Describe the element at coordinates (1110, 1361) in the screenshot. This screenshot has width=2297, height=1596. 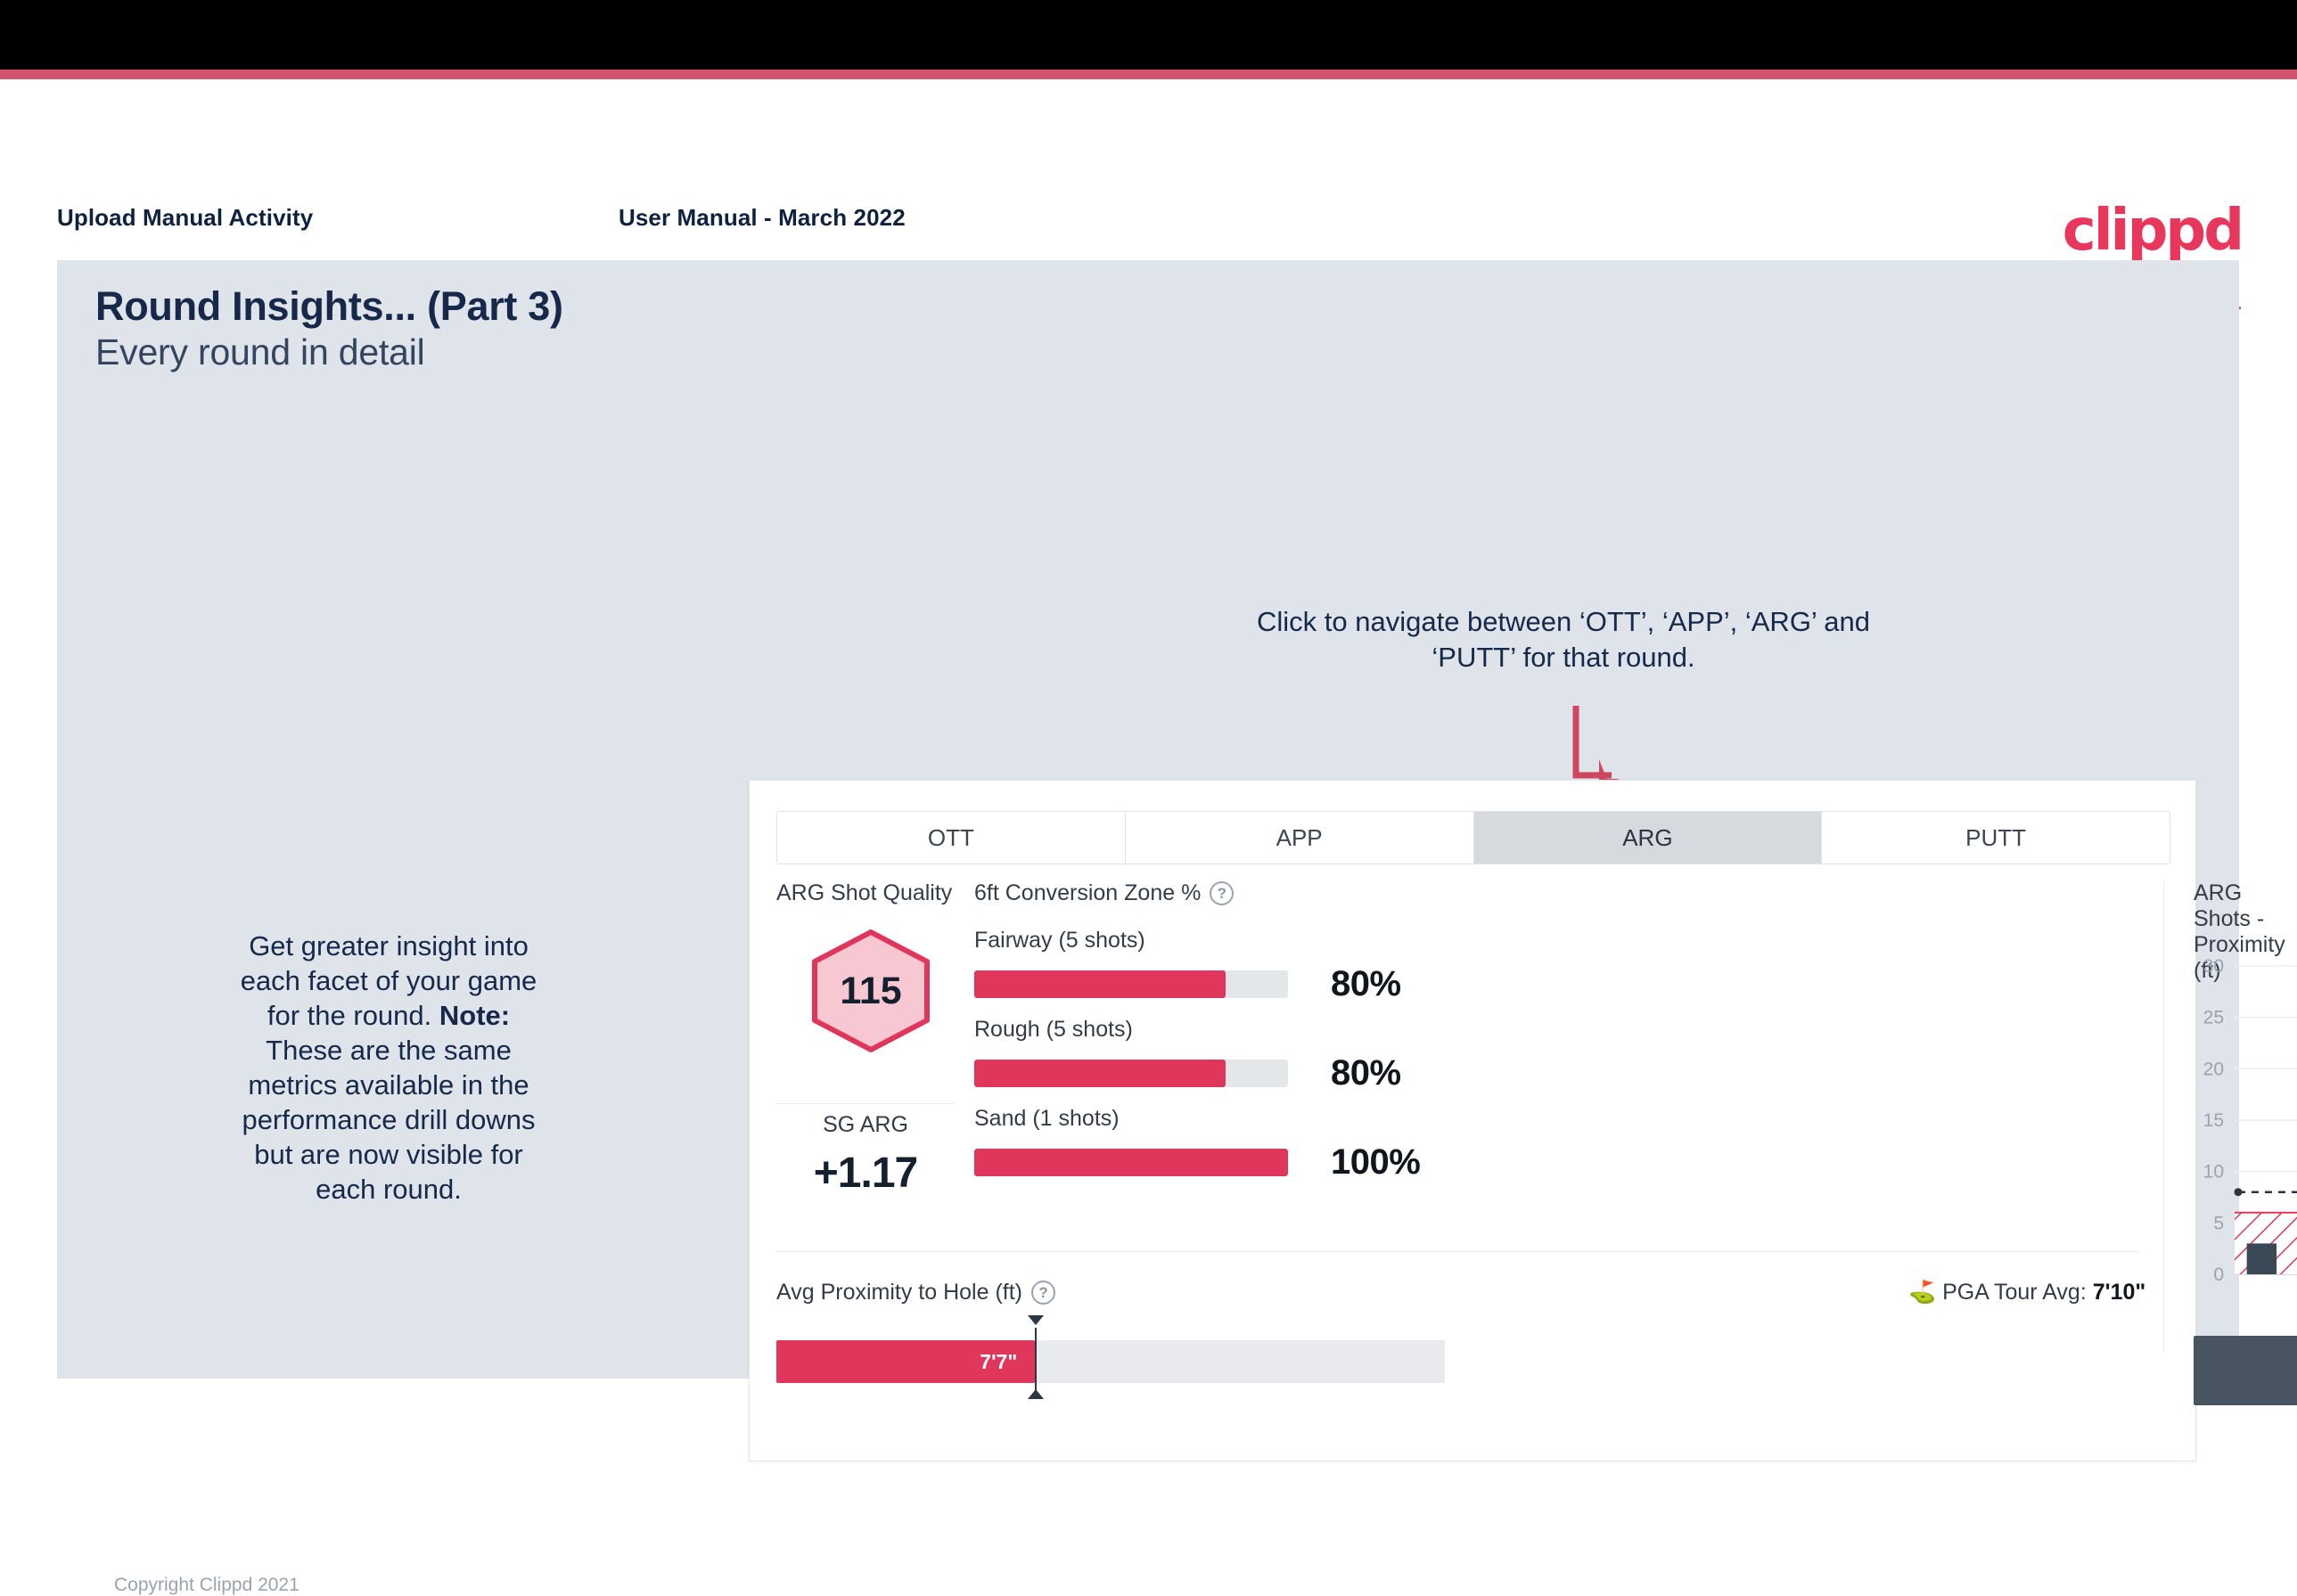
I see `proximity-track: 7'7"` at that location.